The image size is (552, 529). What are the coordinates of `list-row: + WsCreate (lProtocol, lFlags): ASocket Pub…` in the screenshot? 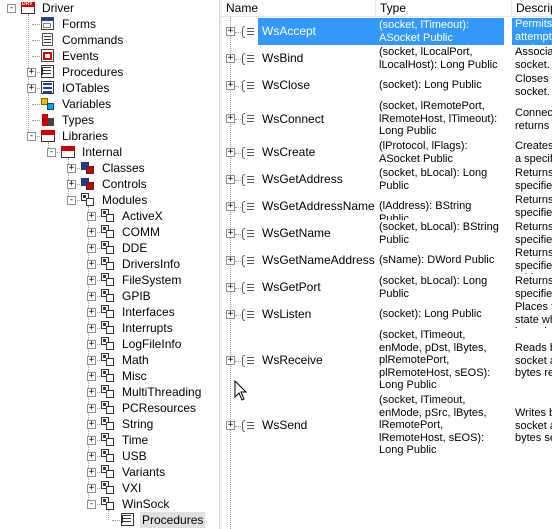 It's located at (387, 152).